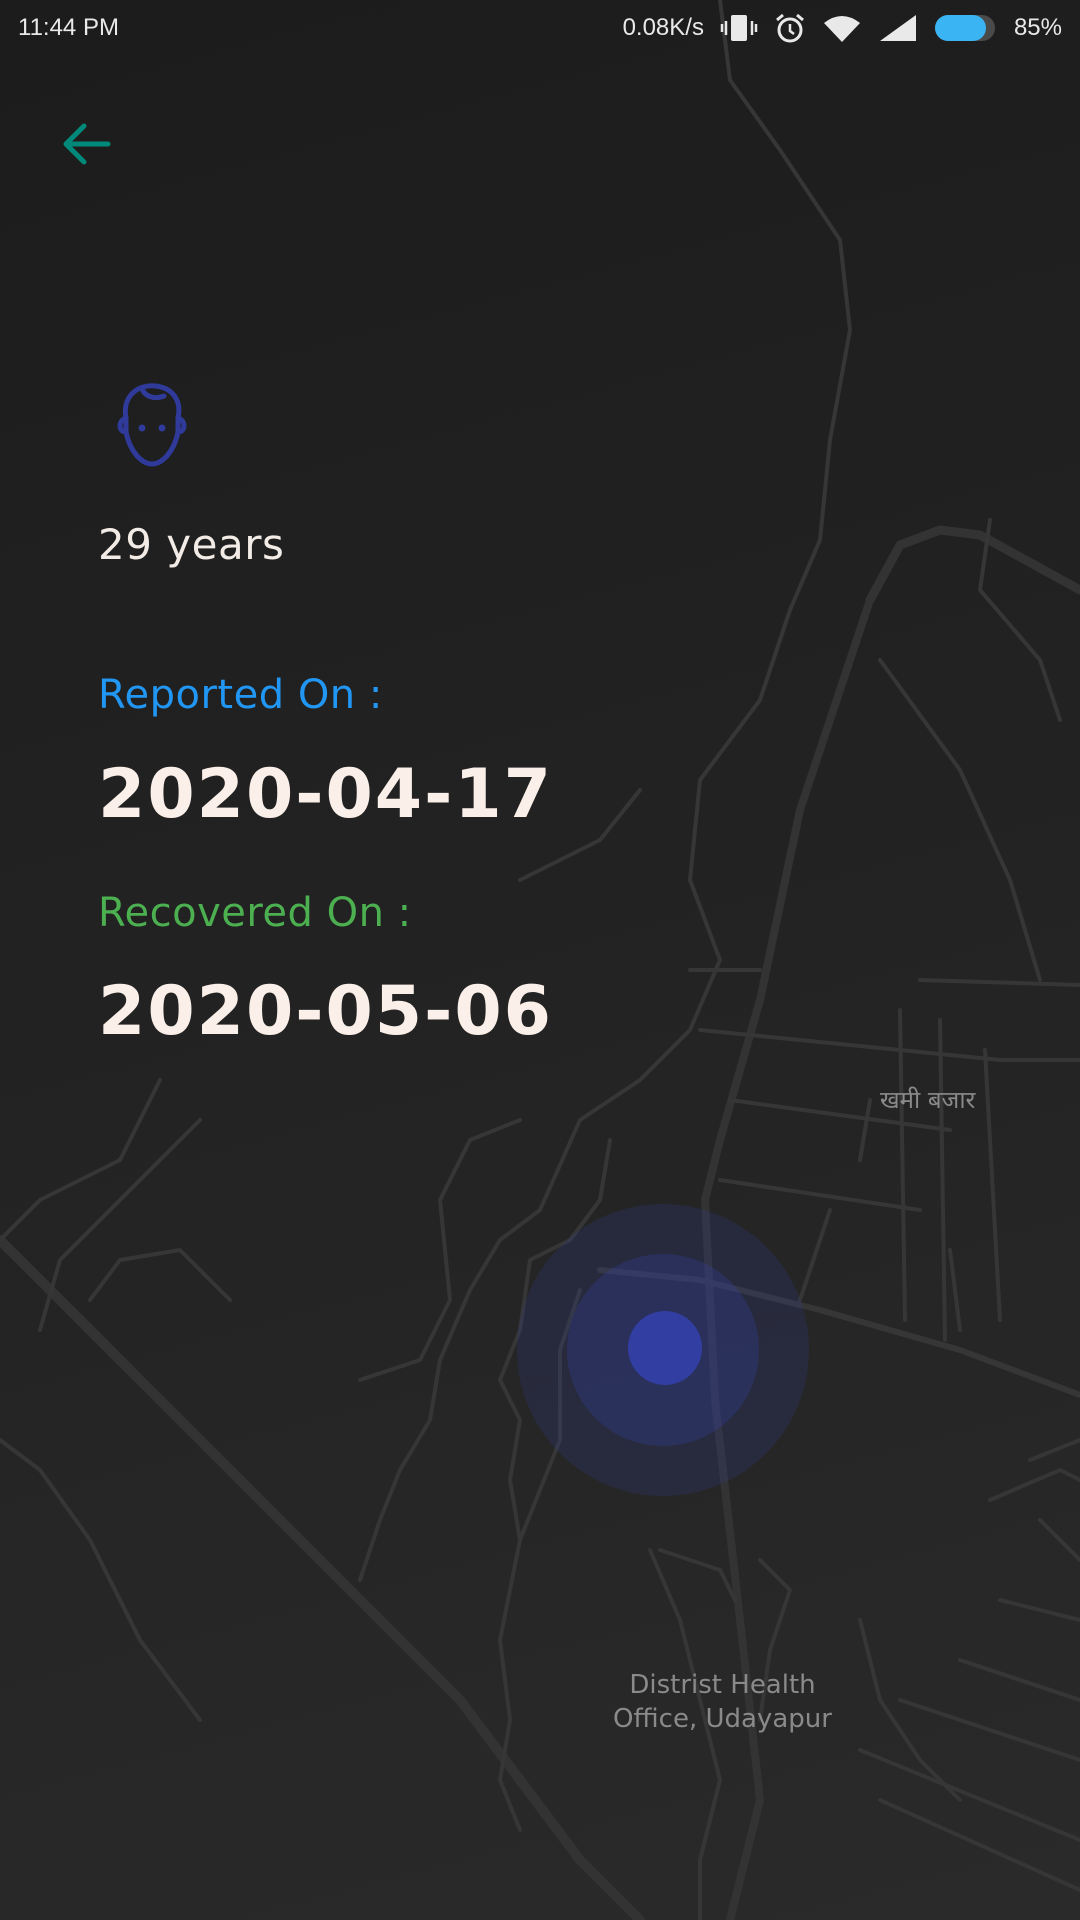 The width and height of the screenshot is (1080, 1920). Describe the element at coordinates (663, 27) in the screenshot. I see `network-speed: 0.08K/s` at that location.